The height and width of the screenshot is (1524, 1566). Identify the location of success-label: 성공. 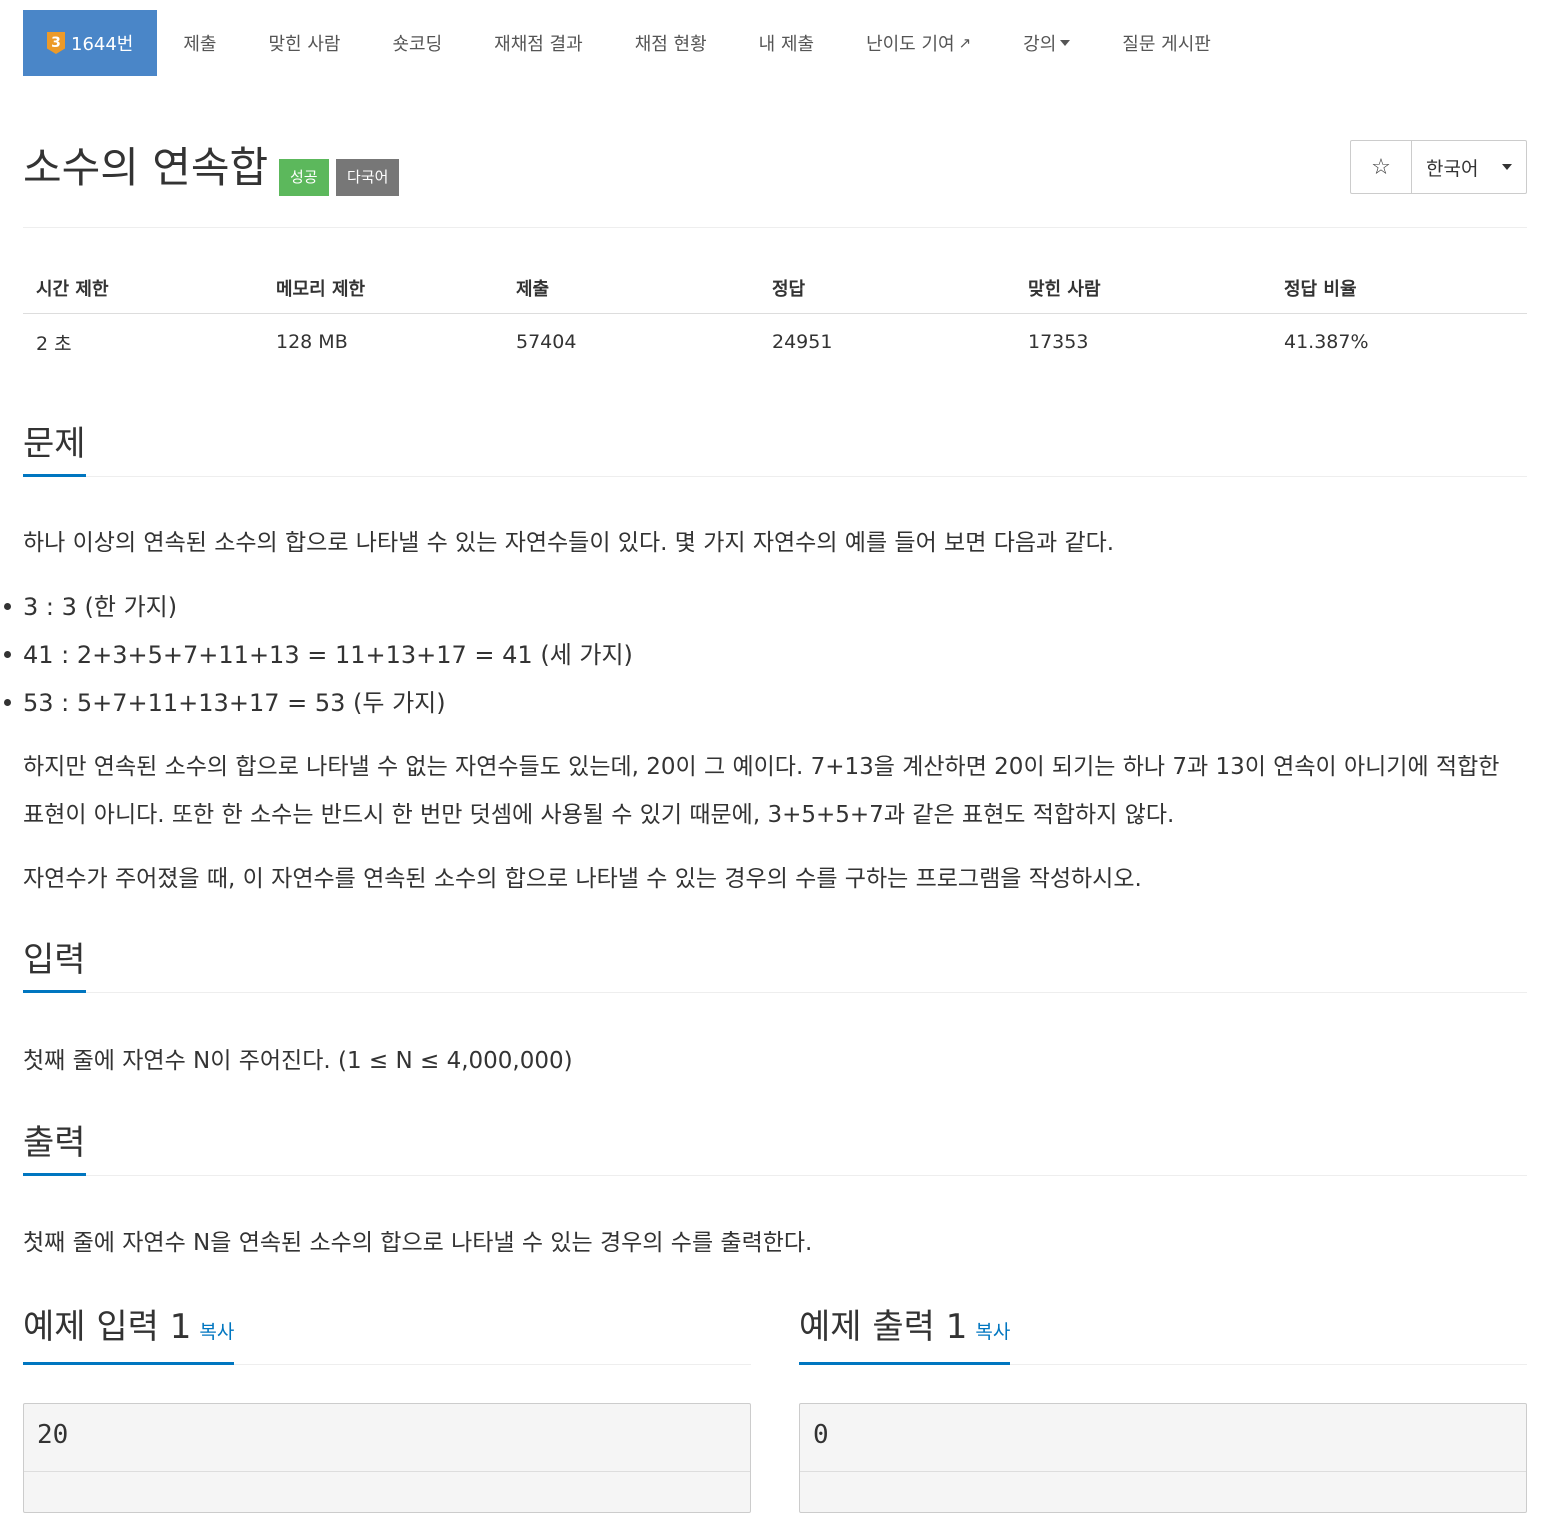
(304, 177).